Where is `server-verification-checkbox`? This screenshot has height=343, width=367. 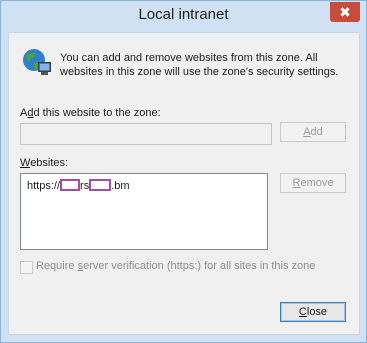
server-verification-checkbox is located at coordinates (26, 267).